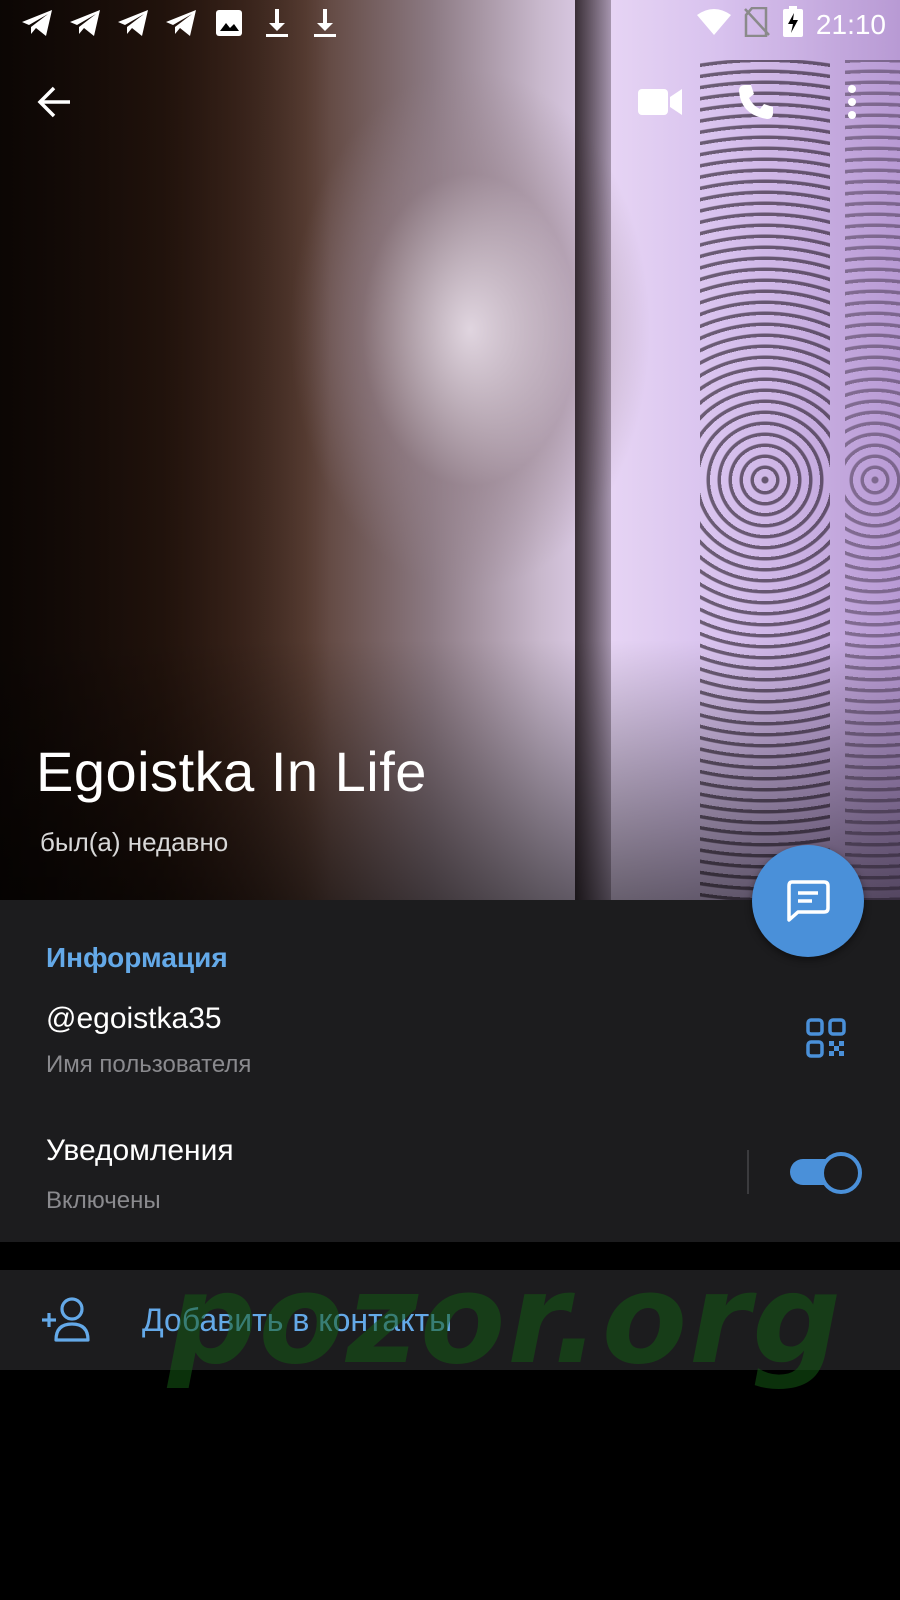 This screenshot has width=900, height=1600. I want to click on image-icon, so click(229, 23).